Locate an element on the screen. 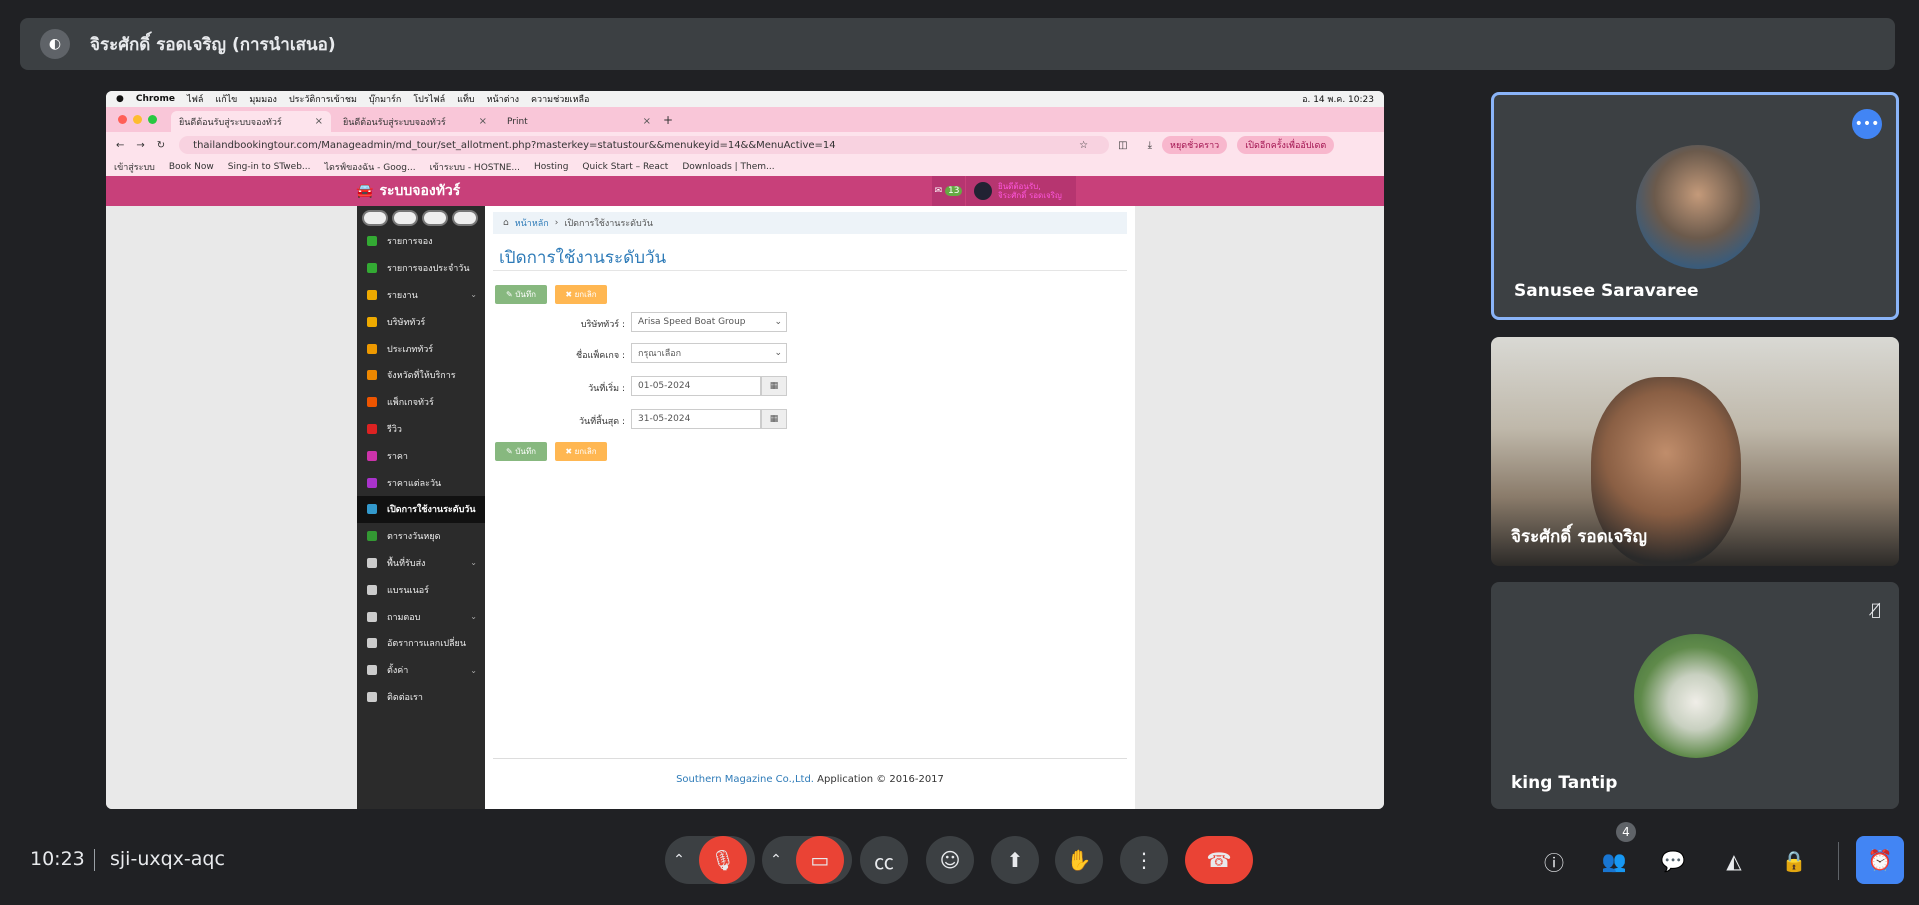  sidebar-item: ติดต่อเรา is located at coordinates (421, 697).